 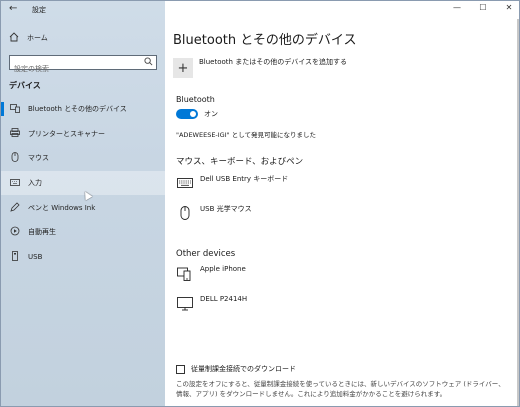 I want to click on device-keyboard: Dell USB Entry キーボード, so click(x=232, y=182).